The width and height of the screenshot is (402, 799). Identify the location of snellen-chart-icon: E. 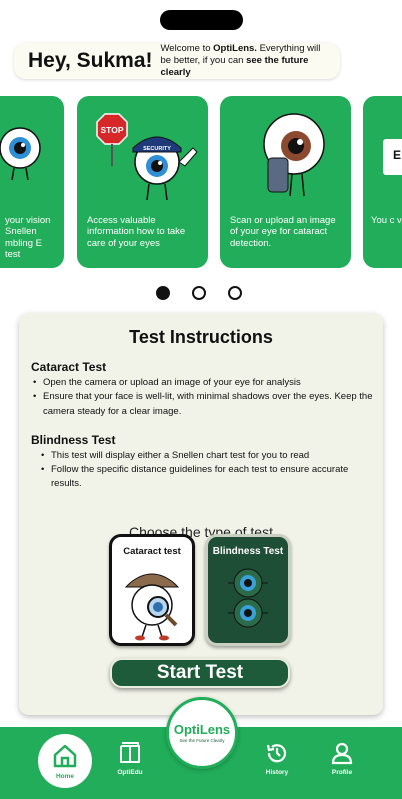
(382, 154).